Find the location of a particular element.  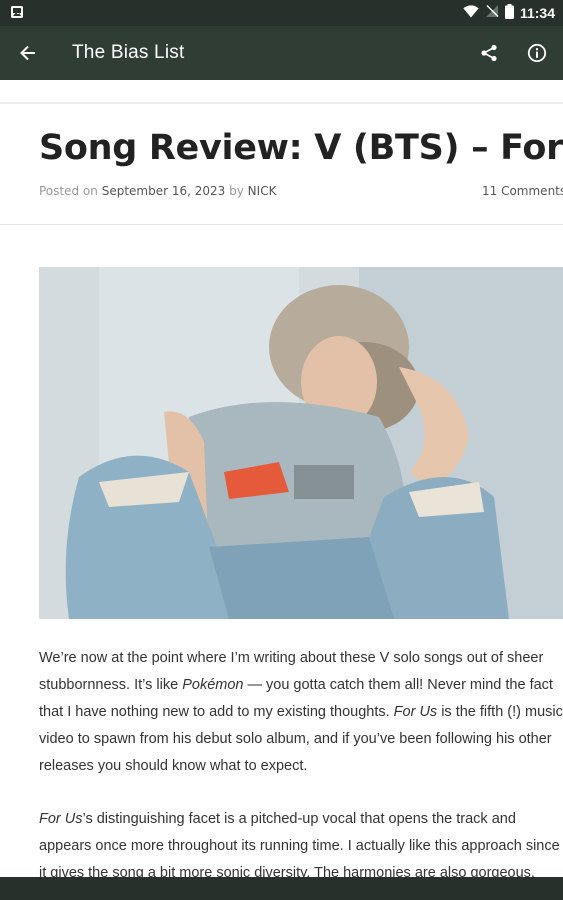

emphasis-text: Pokémon is located at coordinates (213, 685).